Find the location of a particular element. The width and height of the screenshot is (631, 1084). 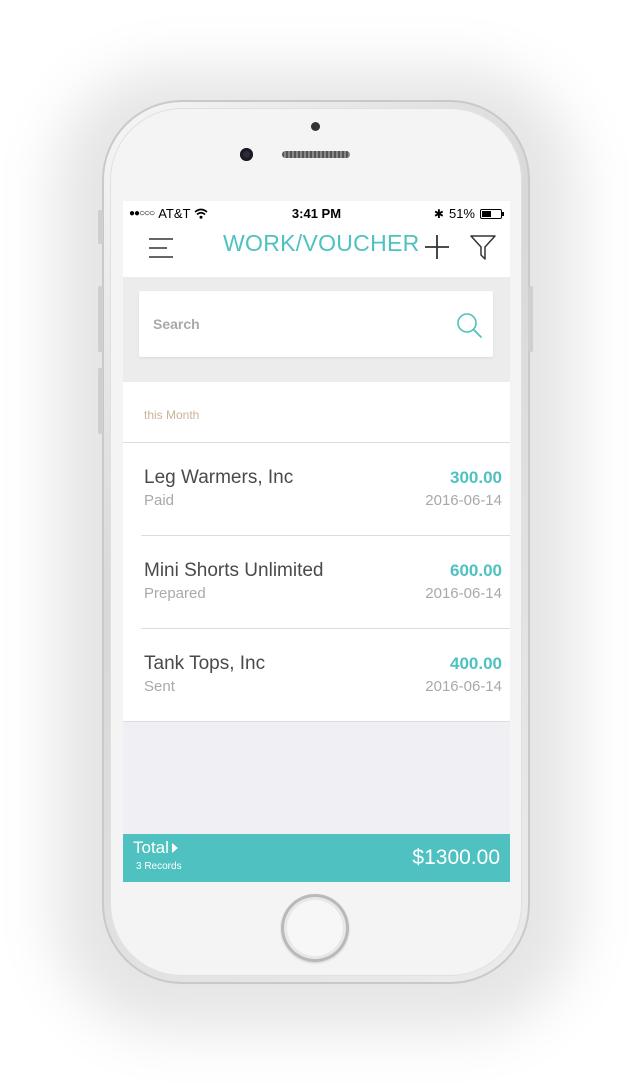

status-right: ✱ 51% is located at coordinates (468, 213).